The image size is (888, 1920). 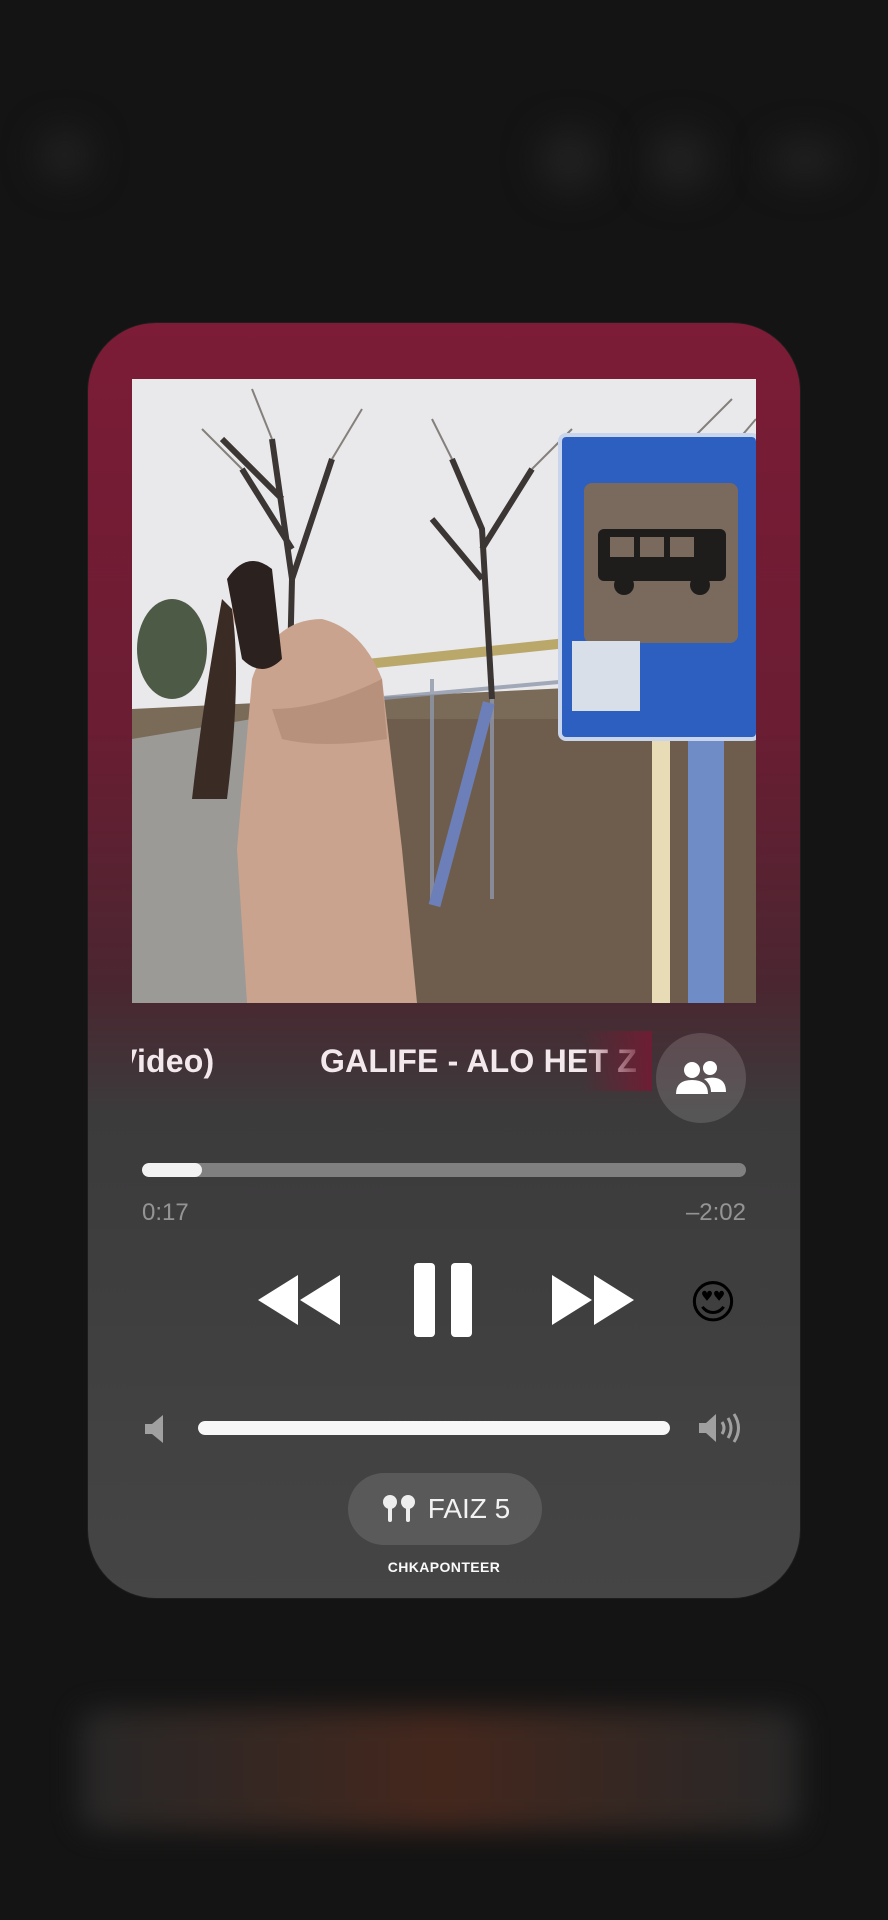 I want to click on speaker-high-icon, so click(x=722, y=1428).